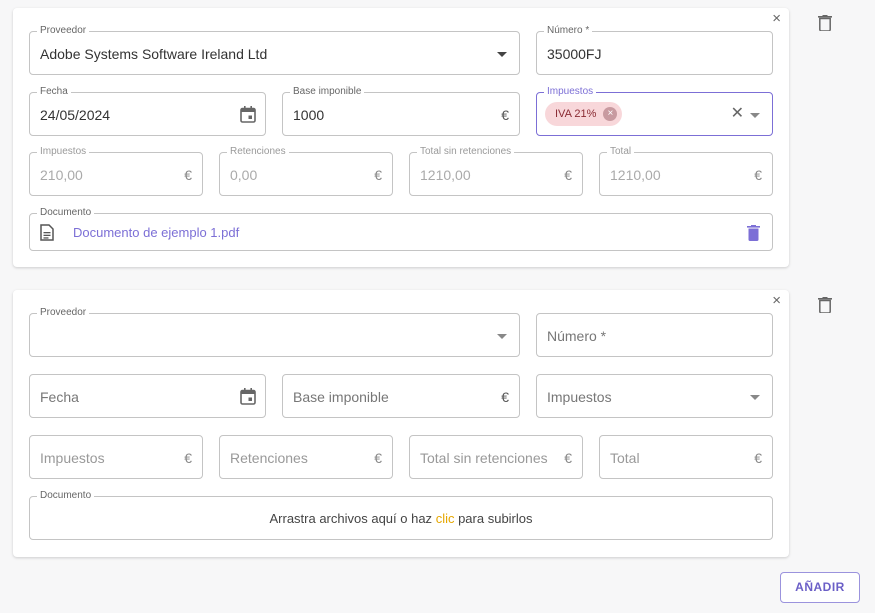 Image resolution: width=875 pixels, height=613 pixels. I want to click on total-no-withholding-label: Total sin retenciones, so click(466, 152).